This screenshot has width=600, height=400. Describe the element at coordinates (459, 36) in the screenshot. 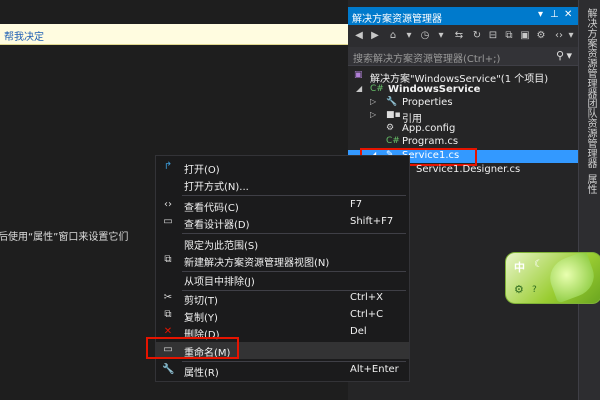

I see `sync-icon: ⇆` at that location.